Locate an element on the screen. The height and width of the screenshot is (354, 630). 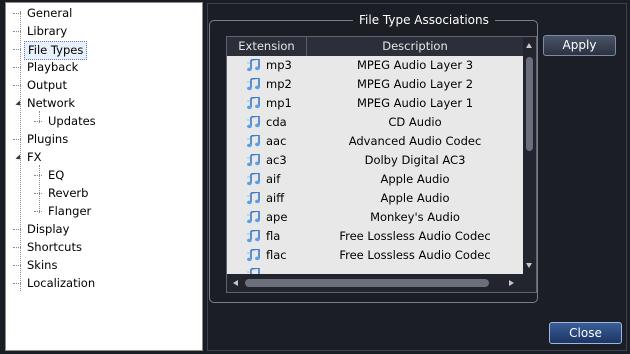
tree-item-label: Display is located at coordinates (48, 229).